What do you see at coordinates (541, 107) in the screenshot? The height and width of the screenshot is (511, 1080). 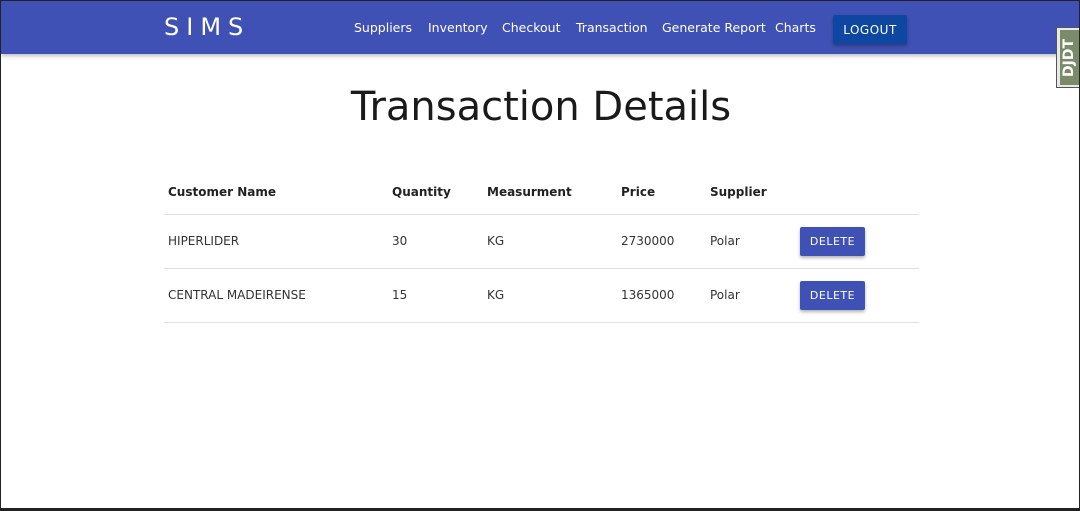 I see `page-title: Transaction Details` at bounding box center [541, 107].